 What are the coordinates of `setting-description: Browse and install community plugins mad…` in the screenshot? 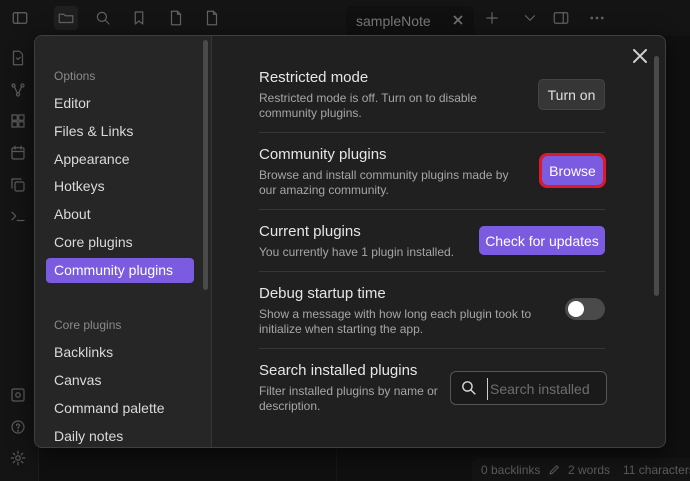 It's located at (384, 182).